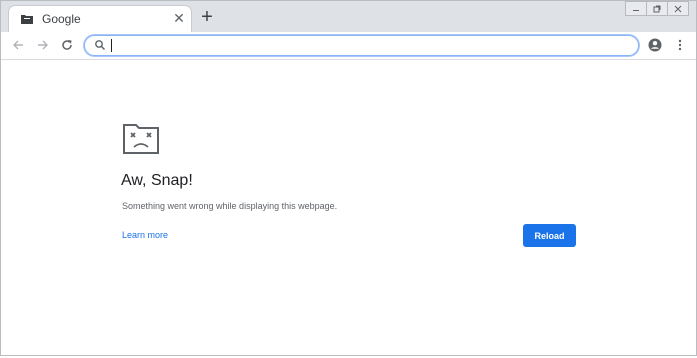  Describe the element at coordinates (348, 16) in the screenshot. I see `tab-strip: Google ✕ +` at that location.